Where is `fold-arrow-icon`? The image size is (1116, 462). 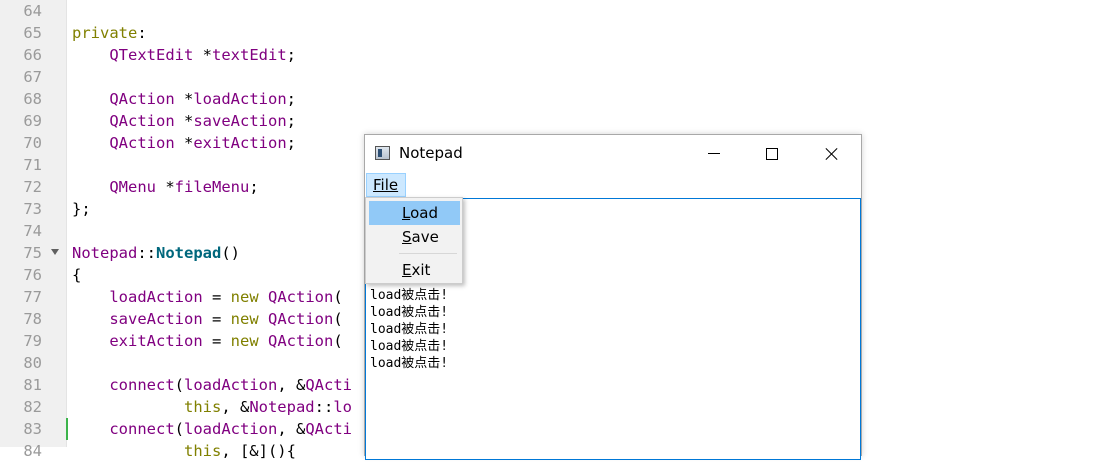
fold-arrow-icon is located at coordinates (55, 252).